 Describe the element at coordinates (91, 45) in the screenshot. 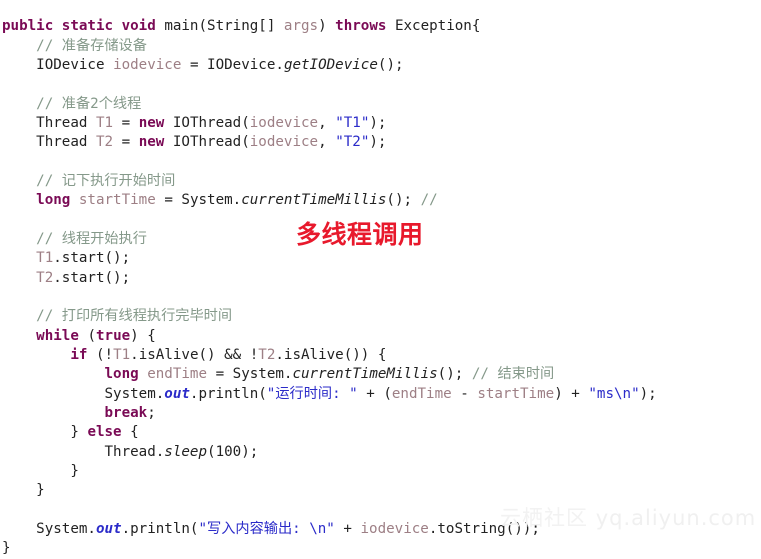

I see `code-line: // 准备存储设备` at that location.